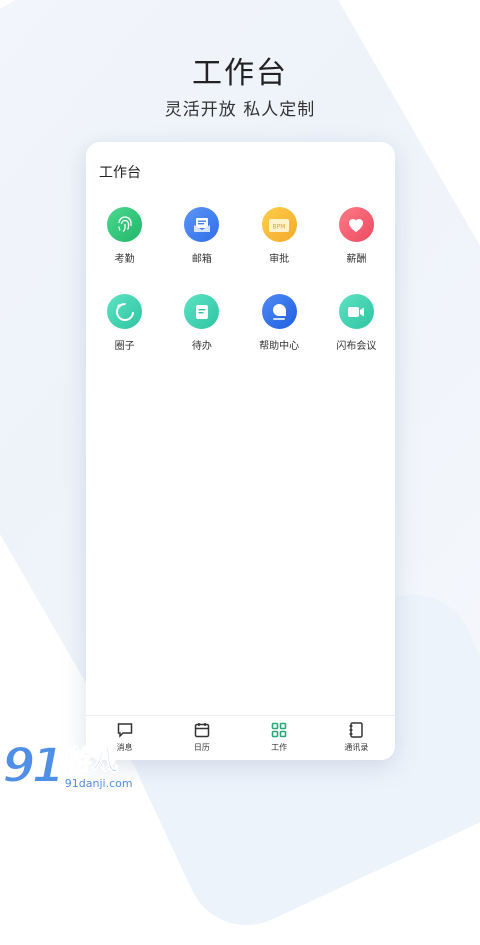 The width and height of the screenshot is (480, 945). I want to click on app-meeting: 闪布会议, so click(356, 323).